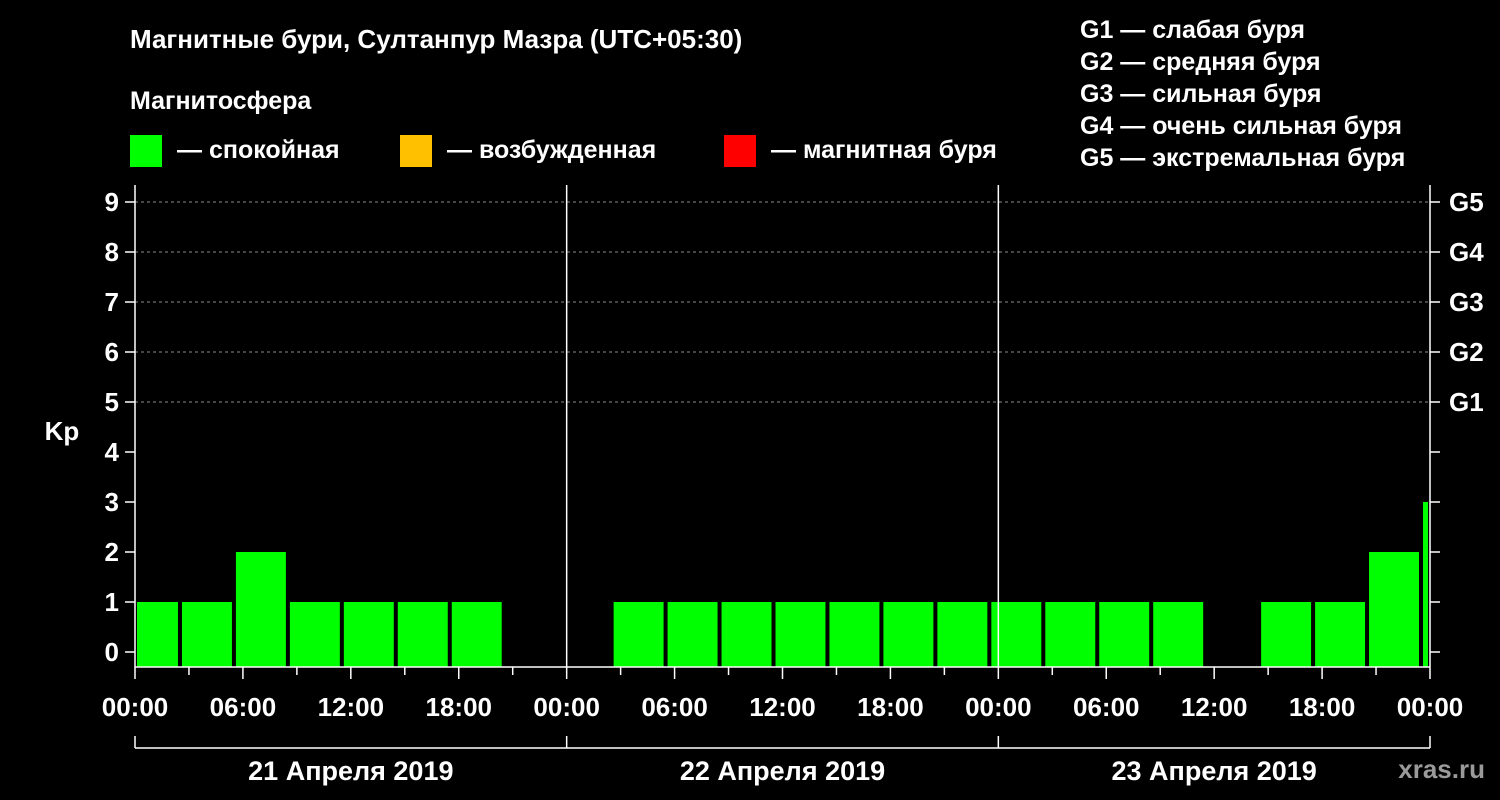 This screenshot has height=800, width=1500. Describe the element at coordinates (1466, 302) in the screenshot. I see `g-scale-label: G3` at that location.